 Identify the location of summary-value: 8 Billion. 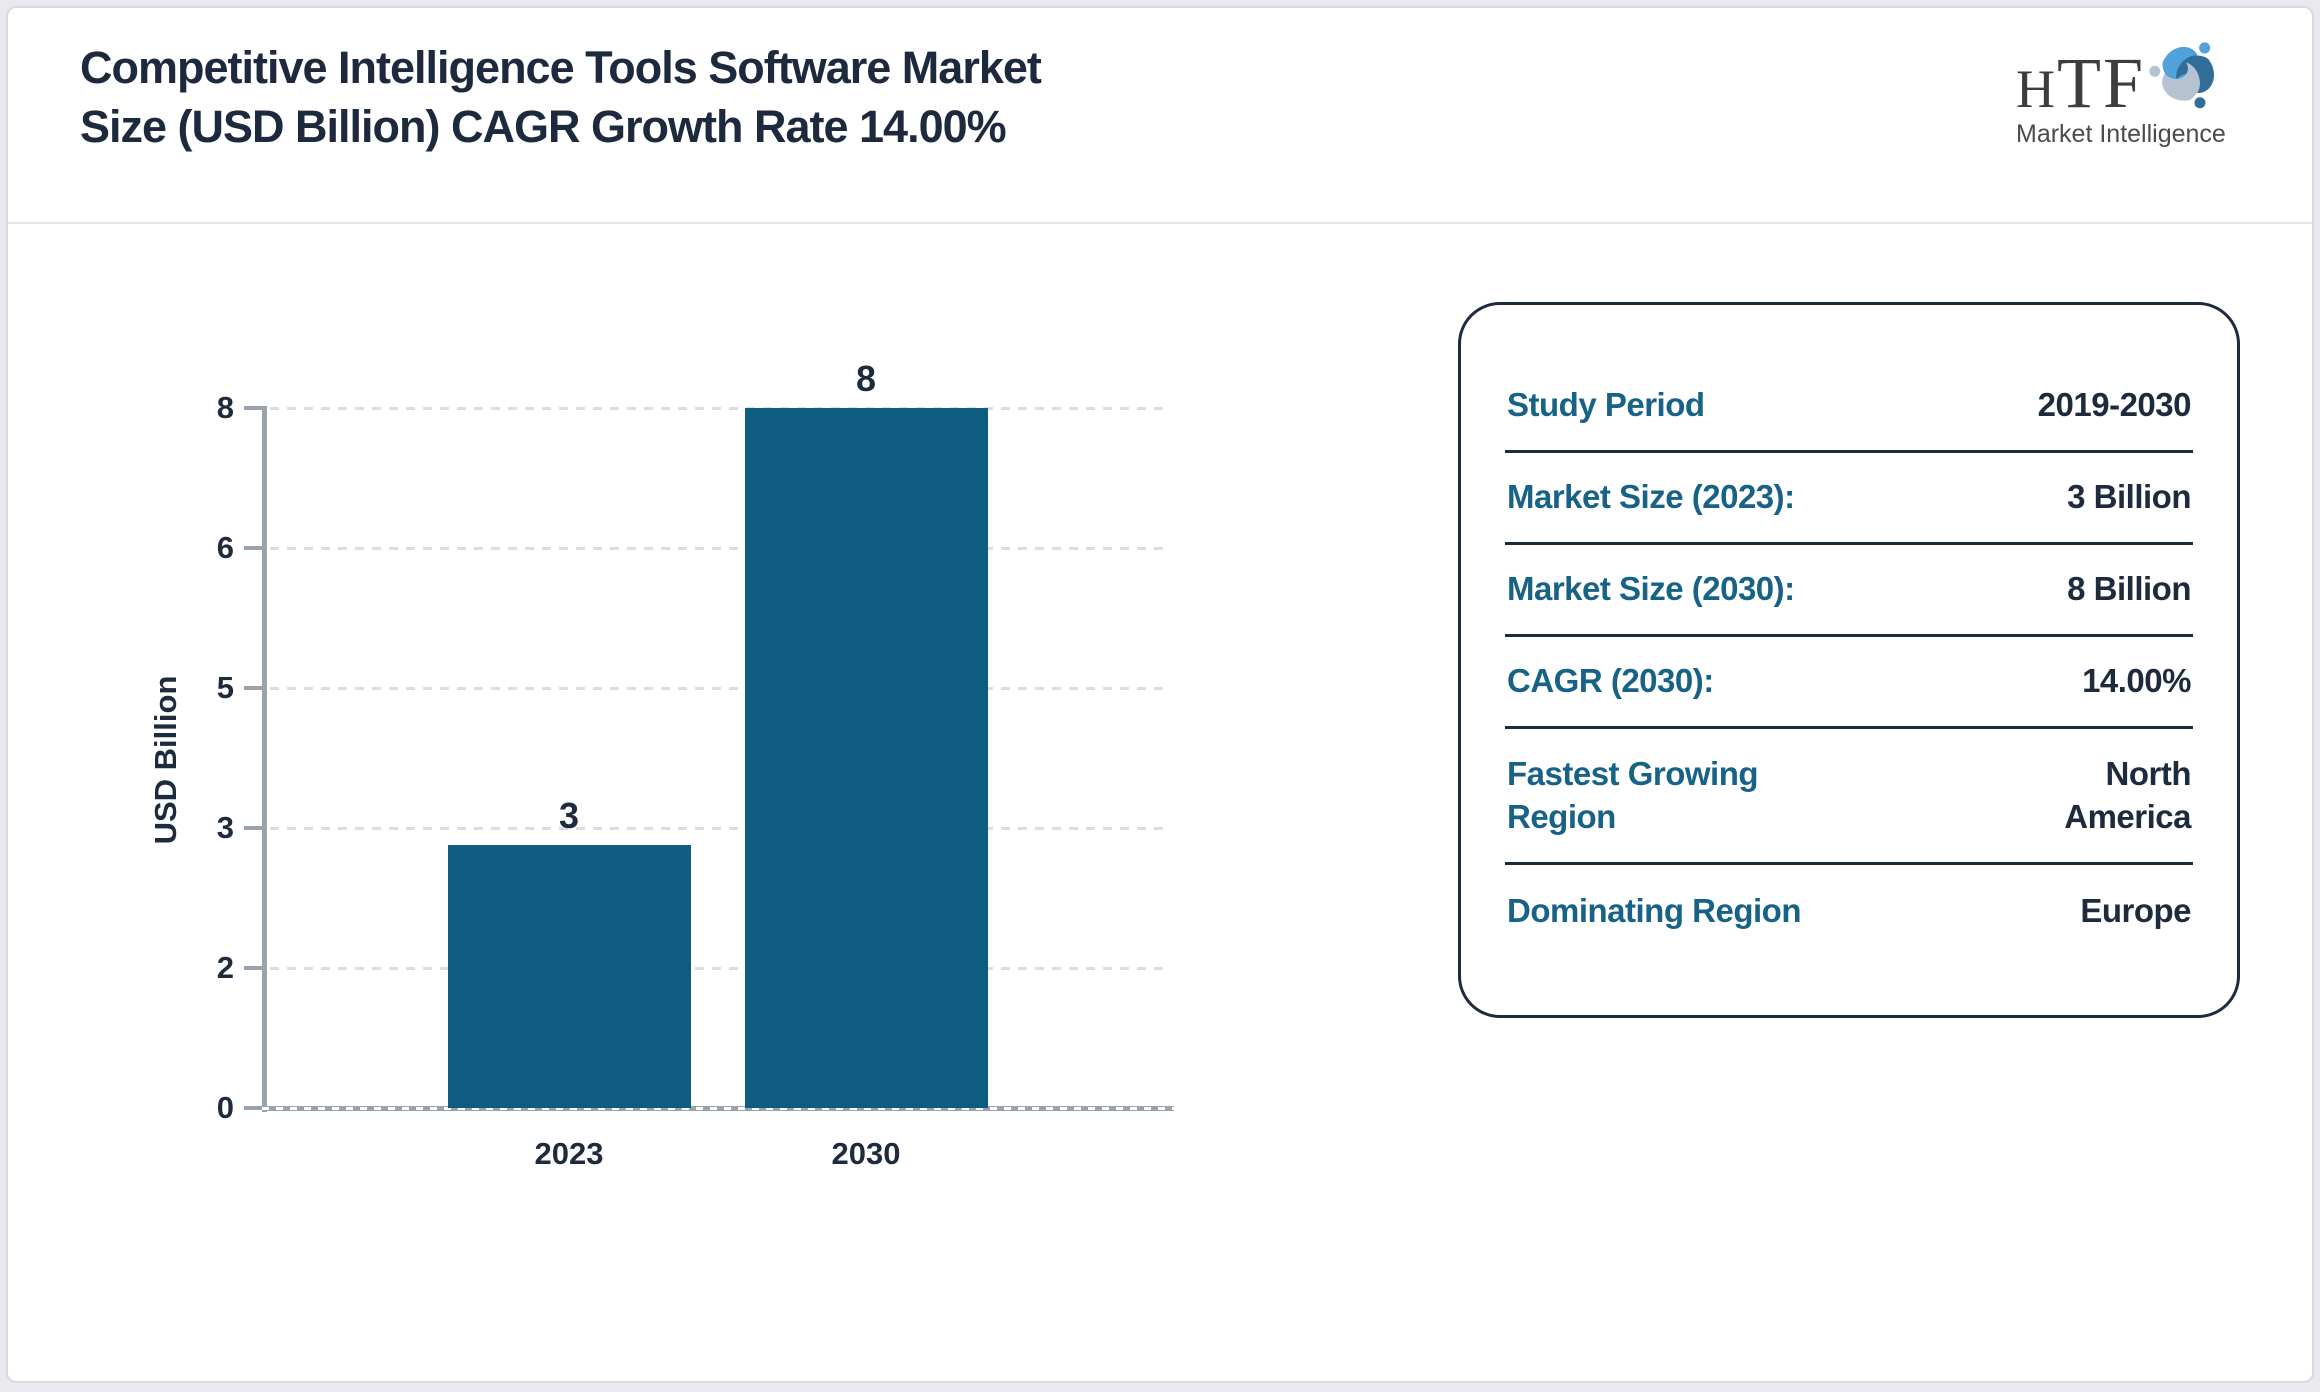
(2129, 589).